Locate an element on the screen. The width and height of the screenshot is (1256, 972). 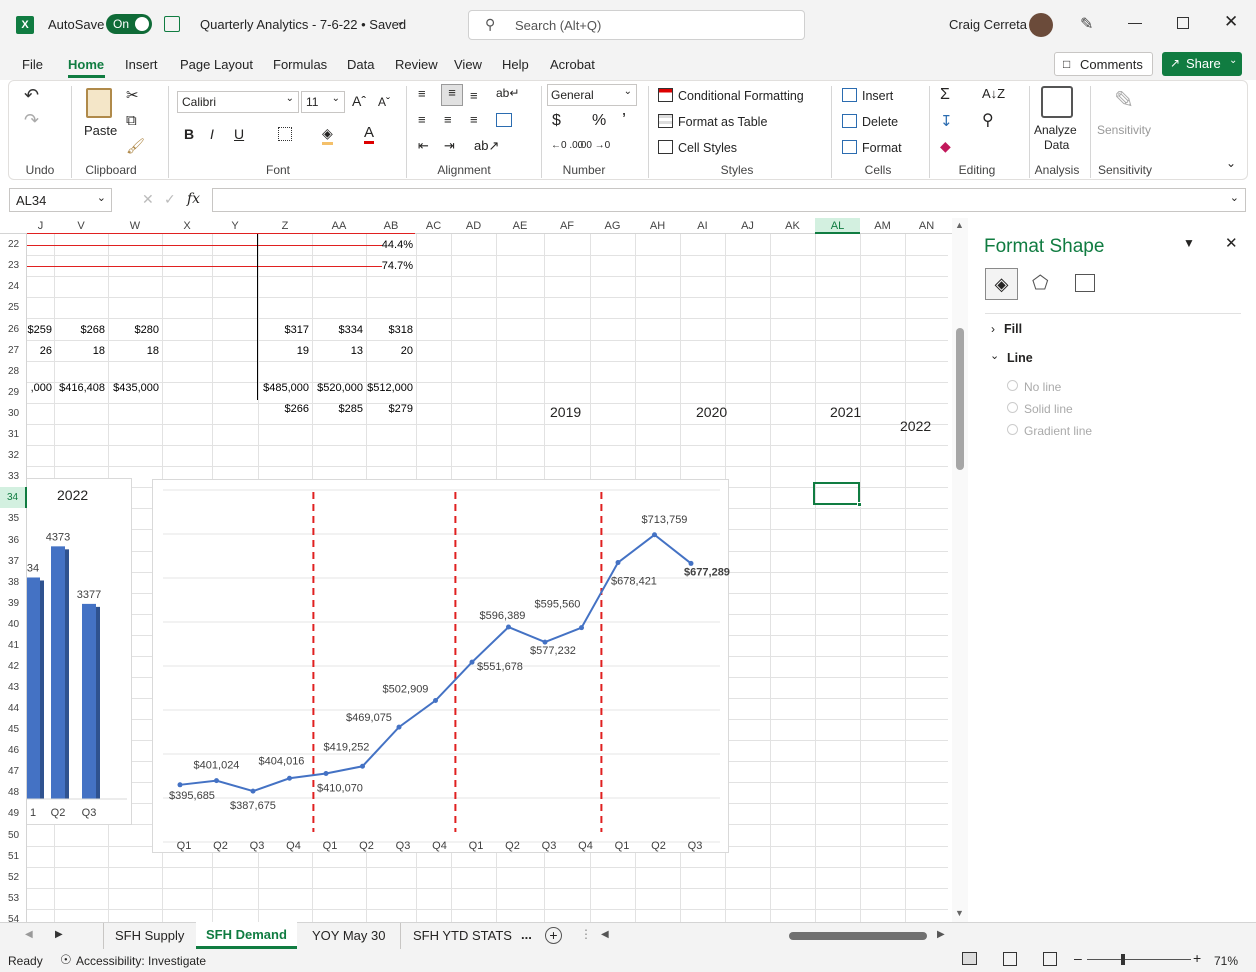
share-button: ↗ Share ⌄ is located at coordinates (1202, 64).